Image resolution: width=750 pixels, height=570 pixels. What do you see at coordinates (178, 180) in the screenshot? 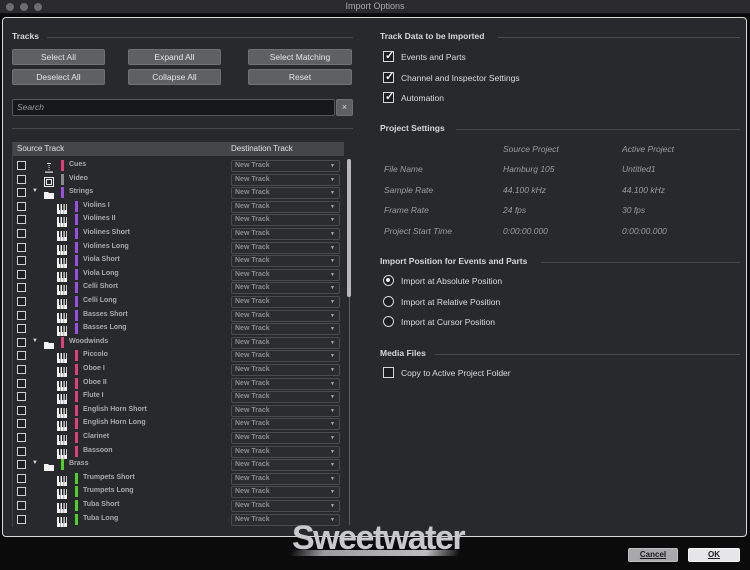
I see `track-row: Video New Track ▼` at bounding box center [178, 180].